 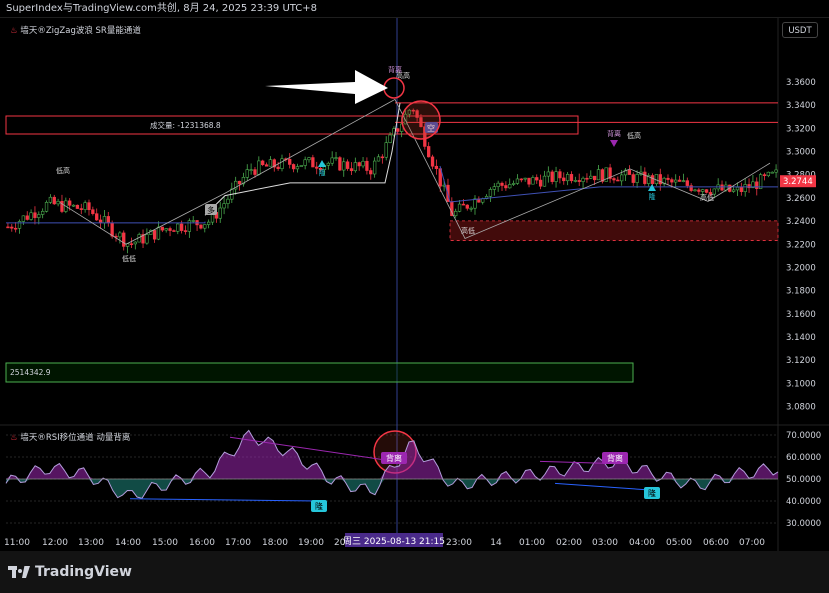 I want to click on time-tick-label: 15:00, so click(x=165, y=543).